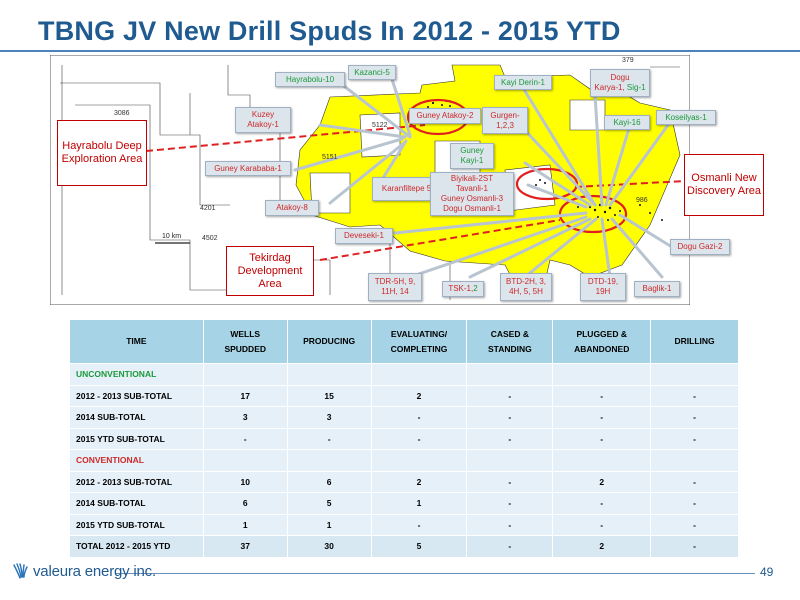 The image size is (800, 600). I want to click on callout-dtd: DTD-19, 19H, so click(603, 287).